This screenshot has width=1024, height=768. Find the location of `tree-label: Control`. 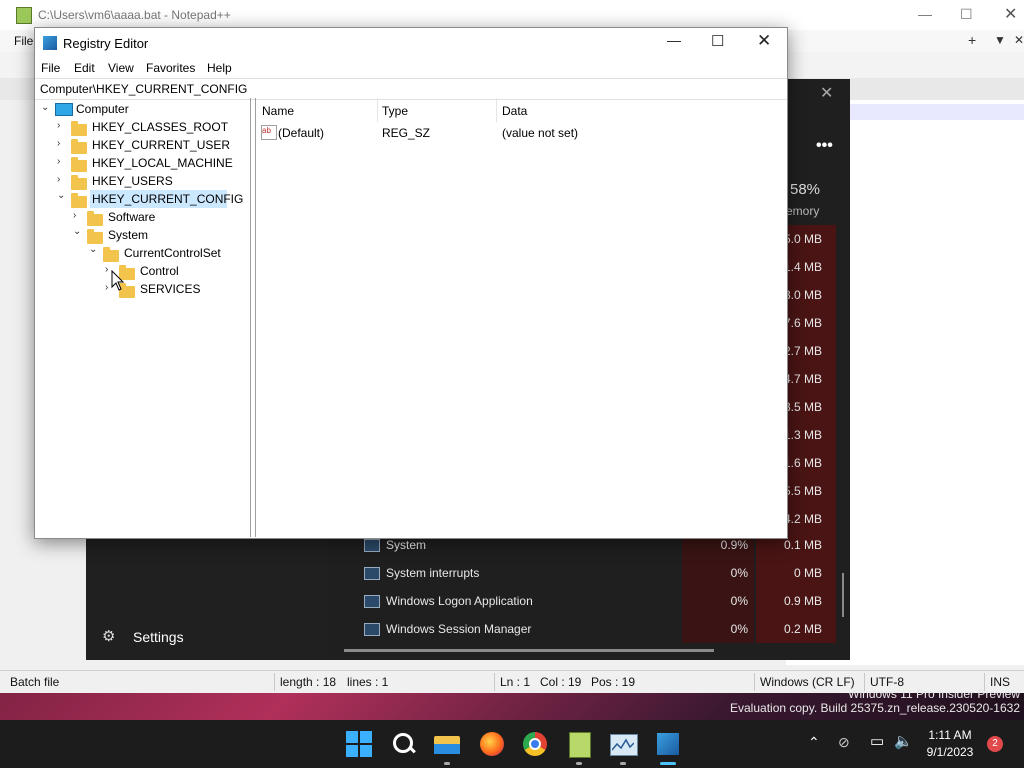

tree-label: Control is located at coordinates (159, 271).